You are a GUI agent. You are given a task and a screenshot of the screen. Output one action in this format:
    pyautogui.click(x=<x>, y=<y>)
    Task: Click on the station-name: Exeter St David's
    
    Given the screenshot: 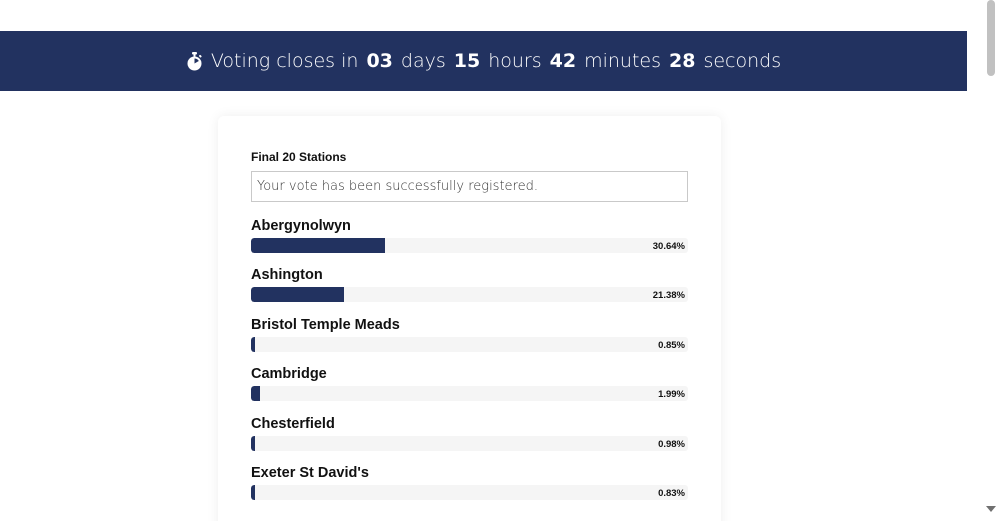 What is the action you would take?
    pyautogui.click(x=310, y=472)
    